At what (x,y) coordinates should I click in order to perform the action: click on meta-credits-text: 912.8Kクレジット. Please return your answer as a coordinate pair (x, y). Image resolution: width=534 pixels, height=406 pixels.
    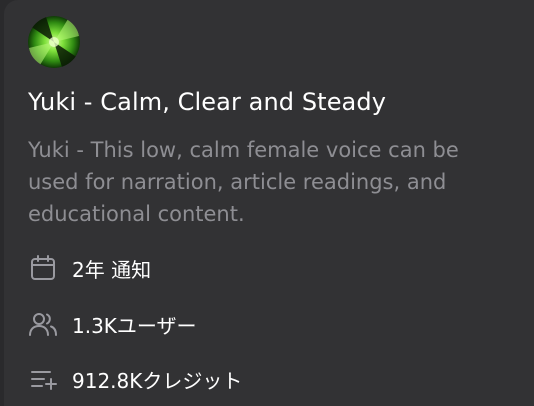
    Looking at the image, I should click on (157, 380).